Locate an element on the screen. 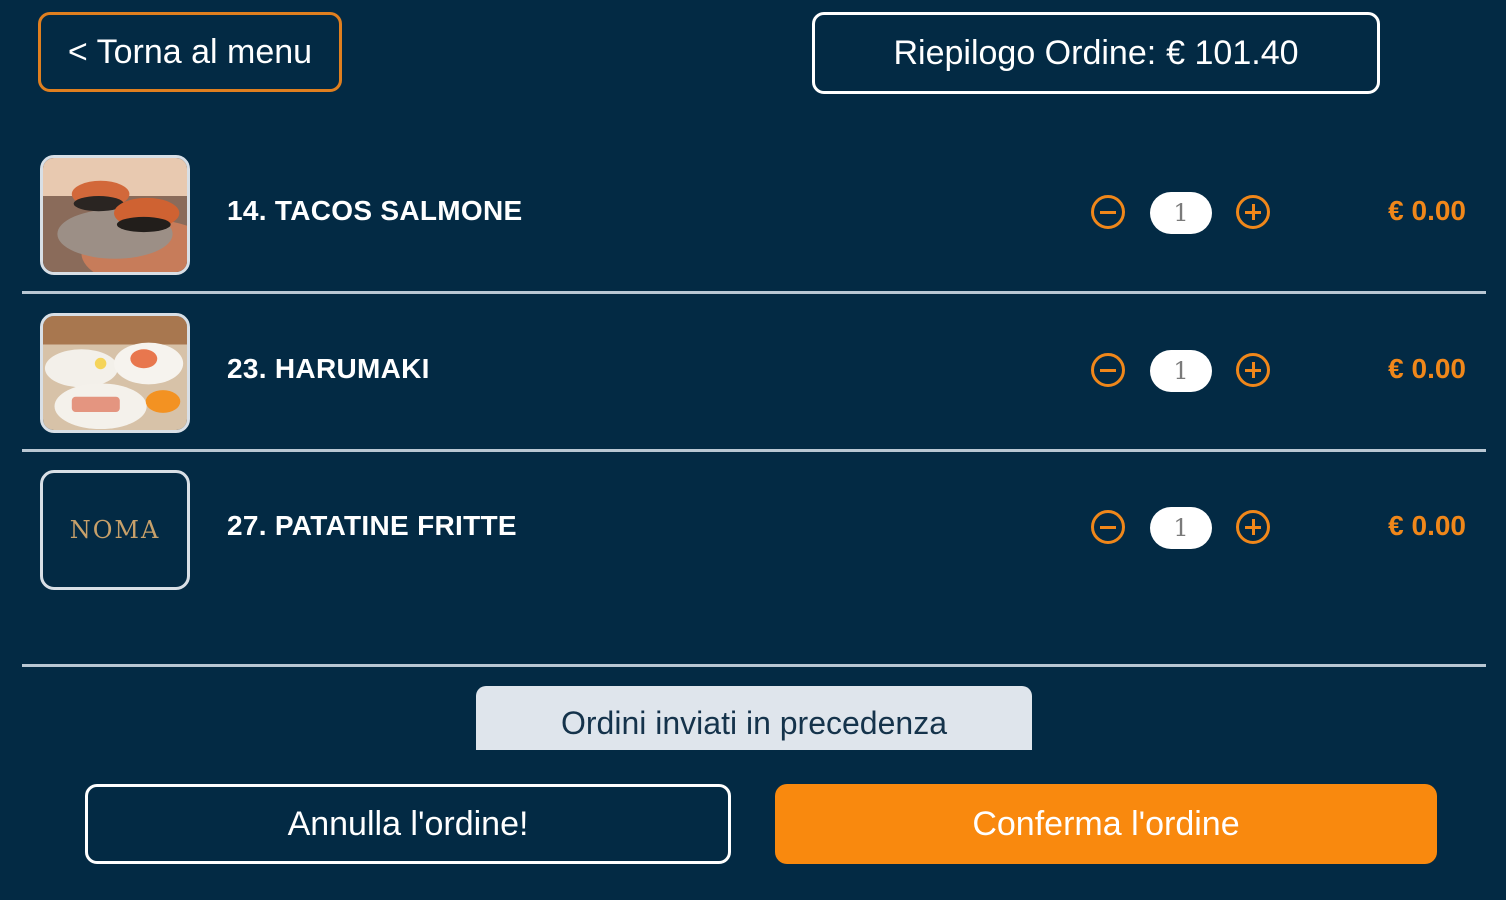 Image resolution: width=1506 pixels, height=900 pixels. item-name: 27. PATATINE FRITTE is located at coordinates (372, 525).